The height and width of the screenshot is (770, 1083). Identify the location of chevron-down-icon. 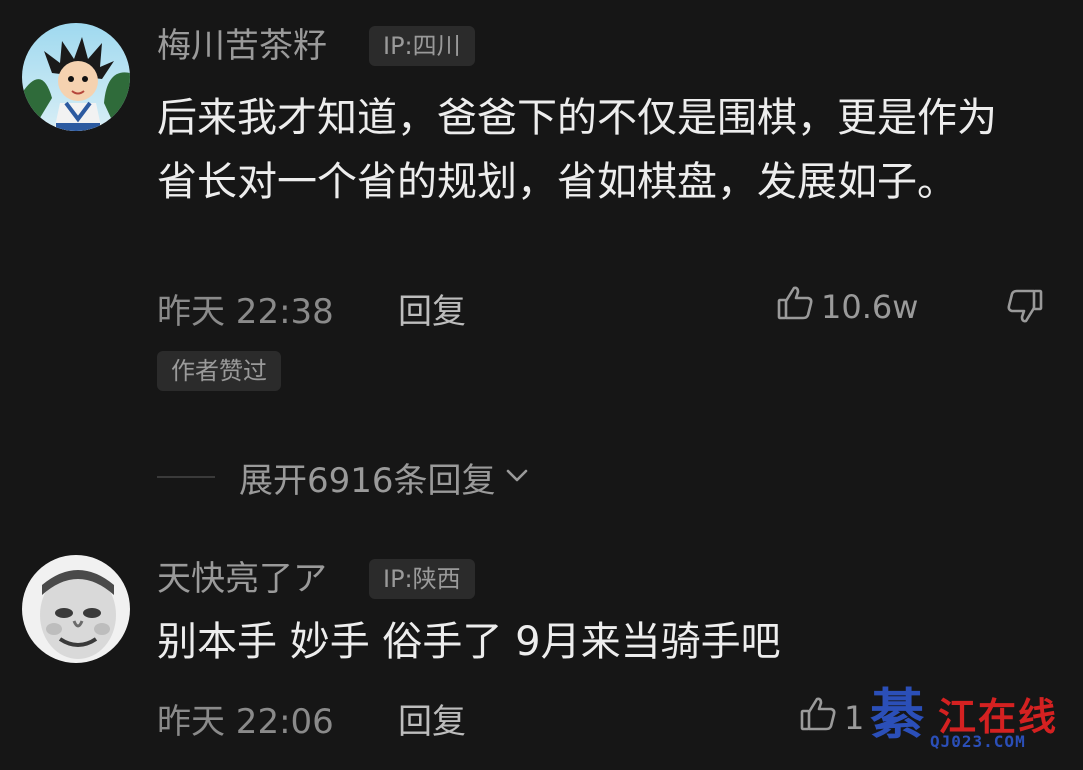
(517, 477).